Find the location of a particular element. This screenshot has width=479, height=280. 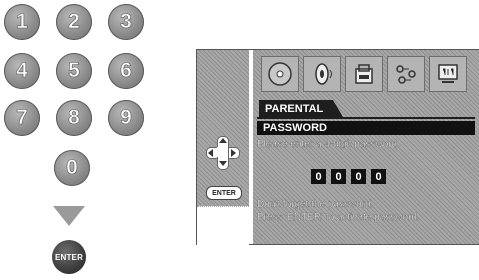

lock-icon is located at coordinates (364, 74).